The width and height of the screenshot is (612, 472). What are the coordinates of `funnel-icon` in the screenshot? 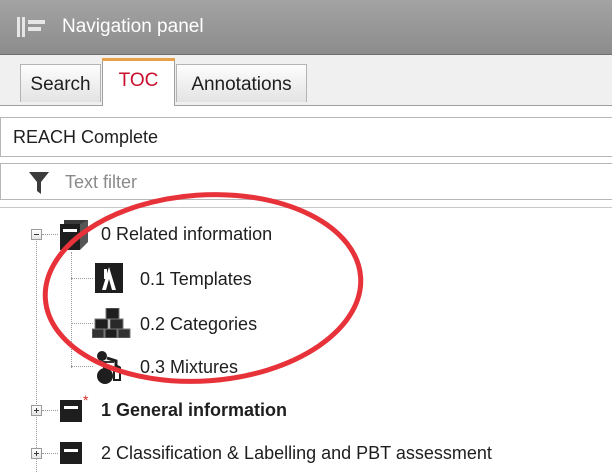 It's located at (39, 183).